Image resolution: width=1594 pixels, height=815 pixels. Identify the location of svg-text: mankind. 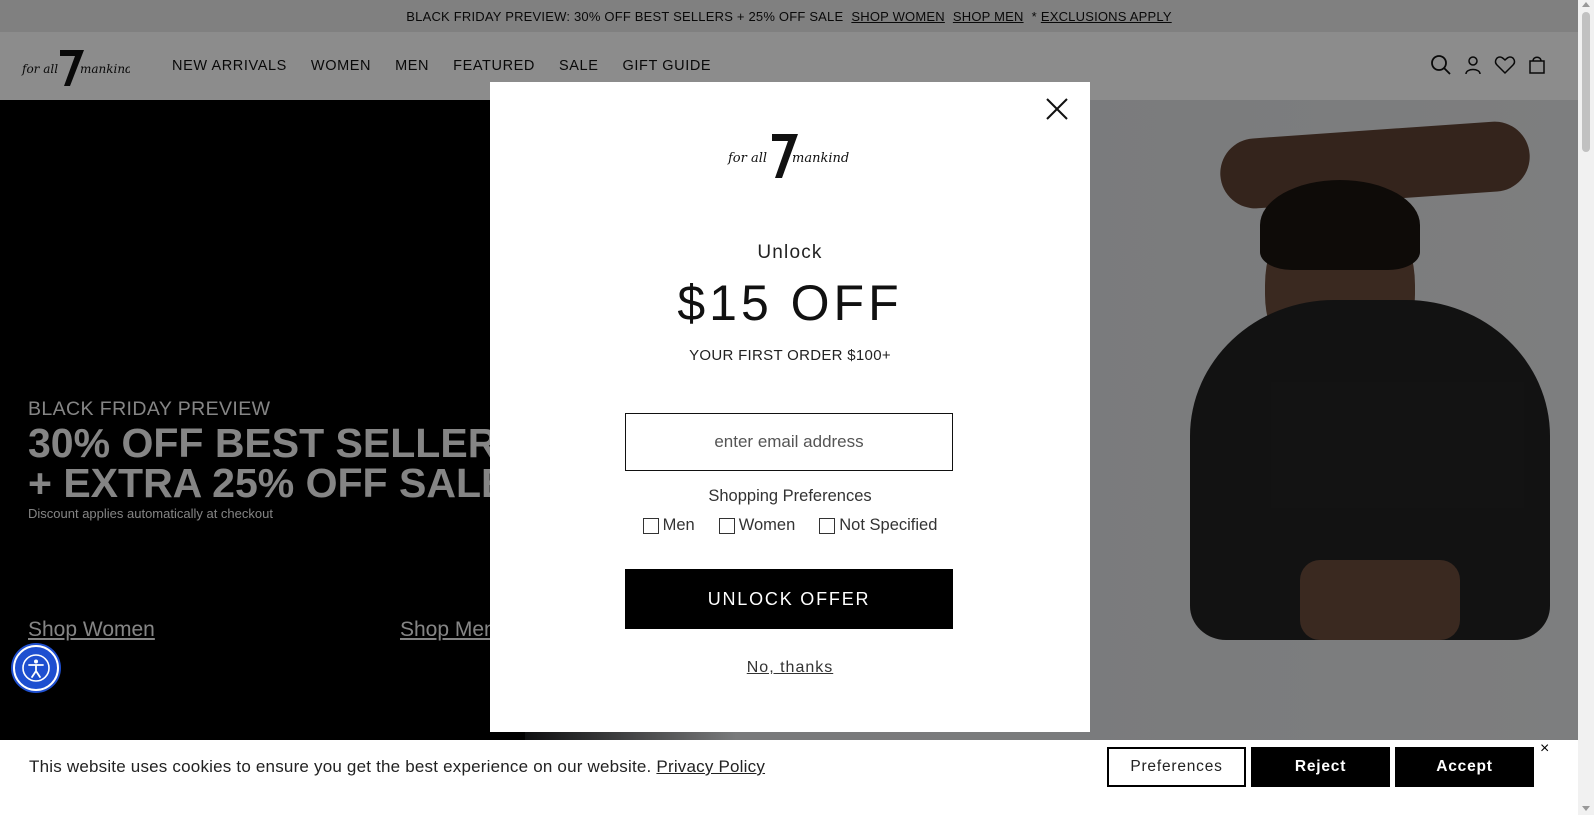
(820, 158).